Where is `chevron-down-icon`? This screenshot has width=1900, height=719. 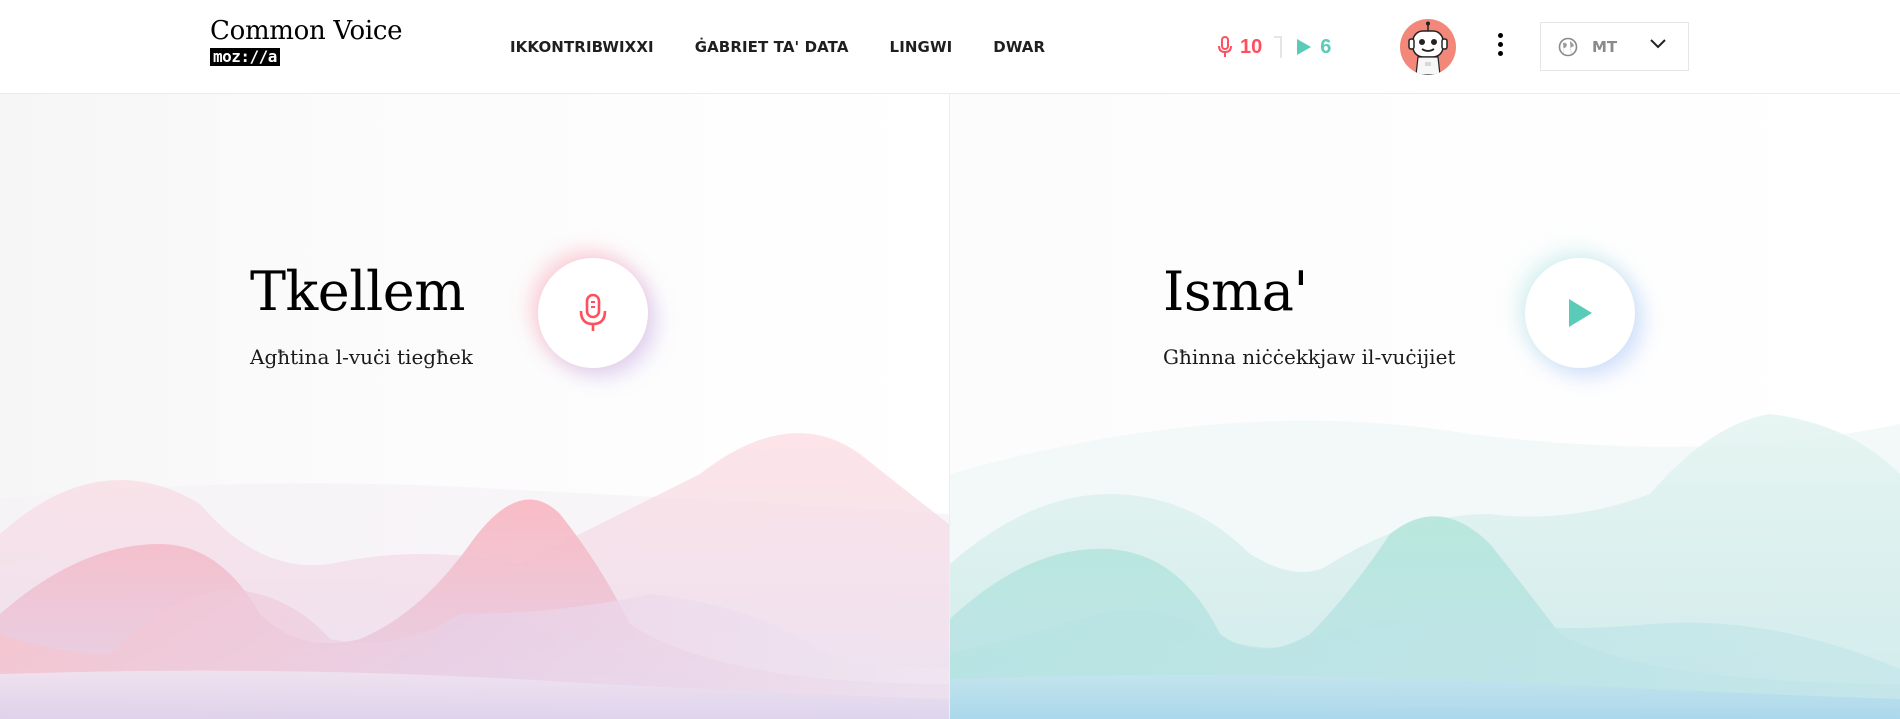 chevron-down-icon is located at coordinates (1658, 44).